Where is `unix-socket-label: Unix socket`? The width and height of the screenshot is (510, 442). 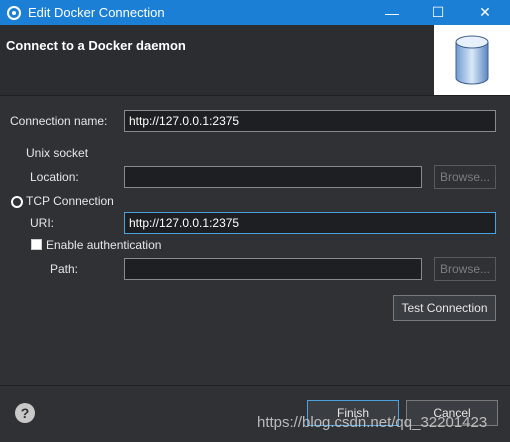
unix-socket-label: Unix socket is located at coordinates (57, 153).